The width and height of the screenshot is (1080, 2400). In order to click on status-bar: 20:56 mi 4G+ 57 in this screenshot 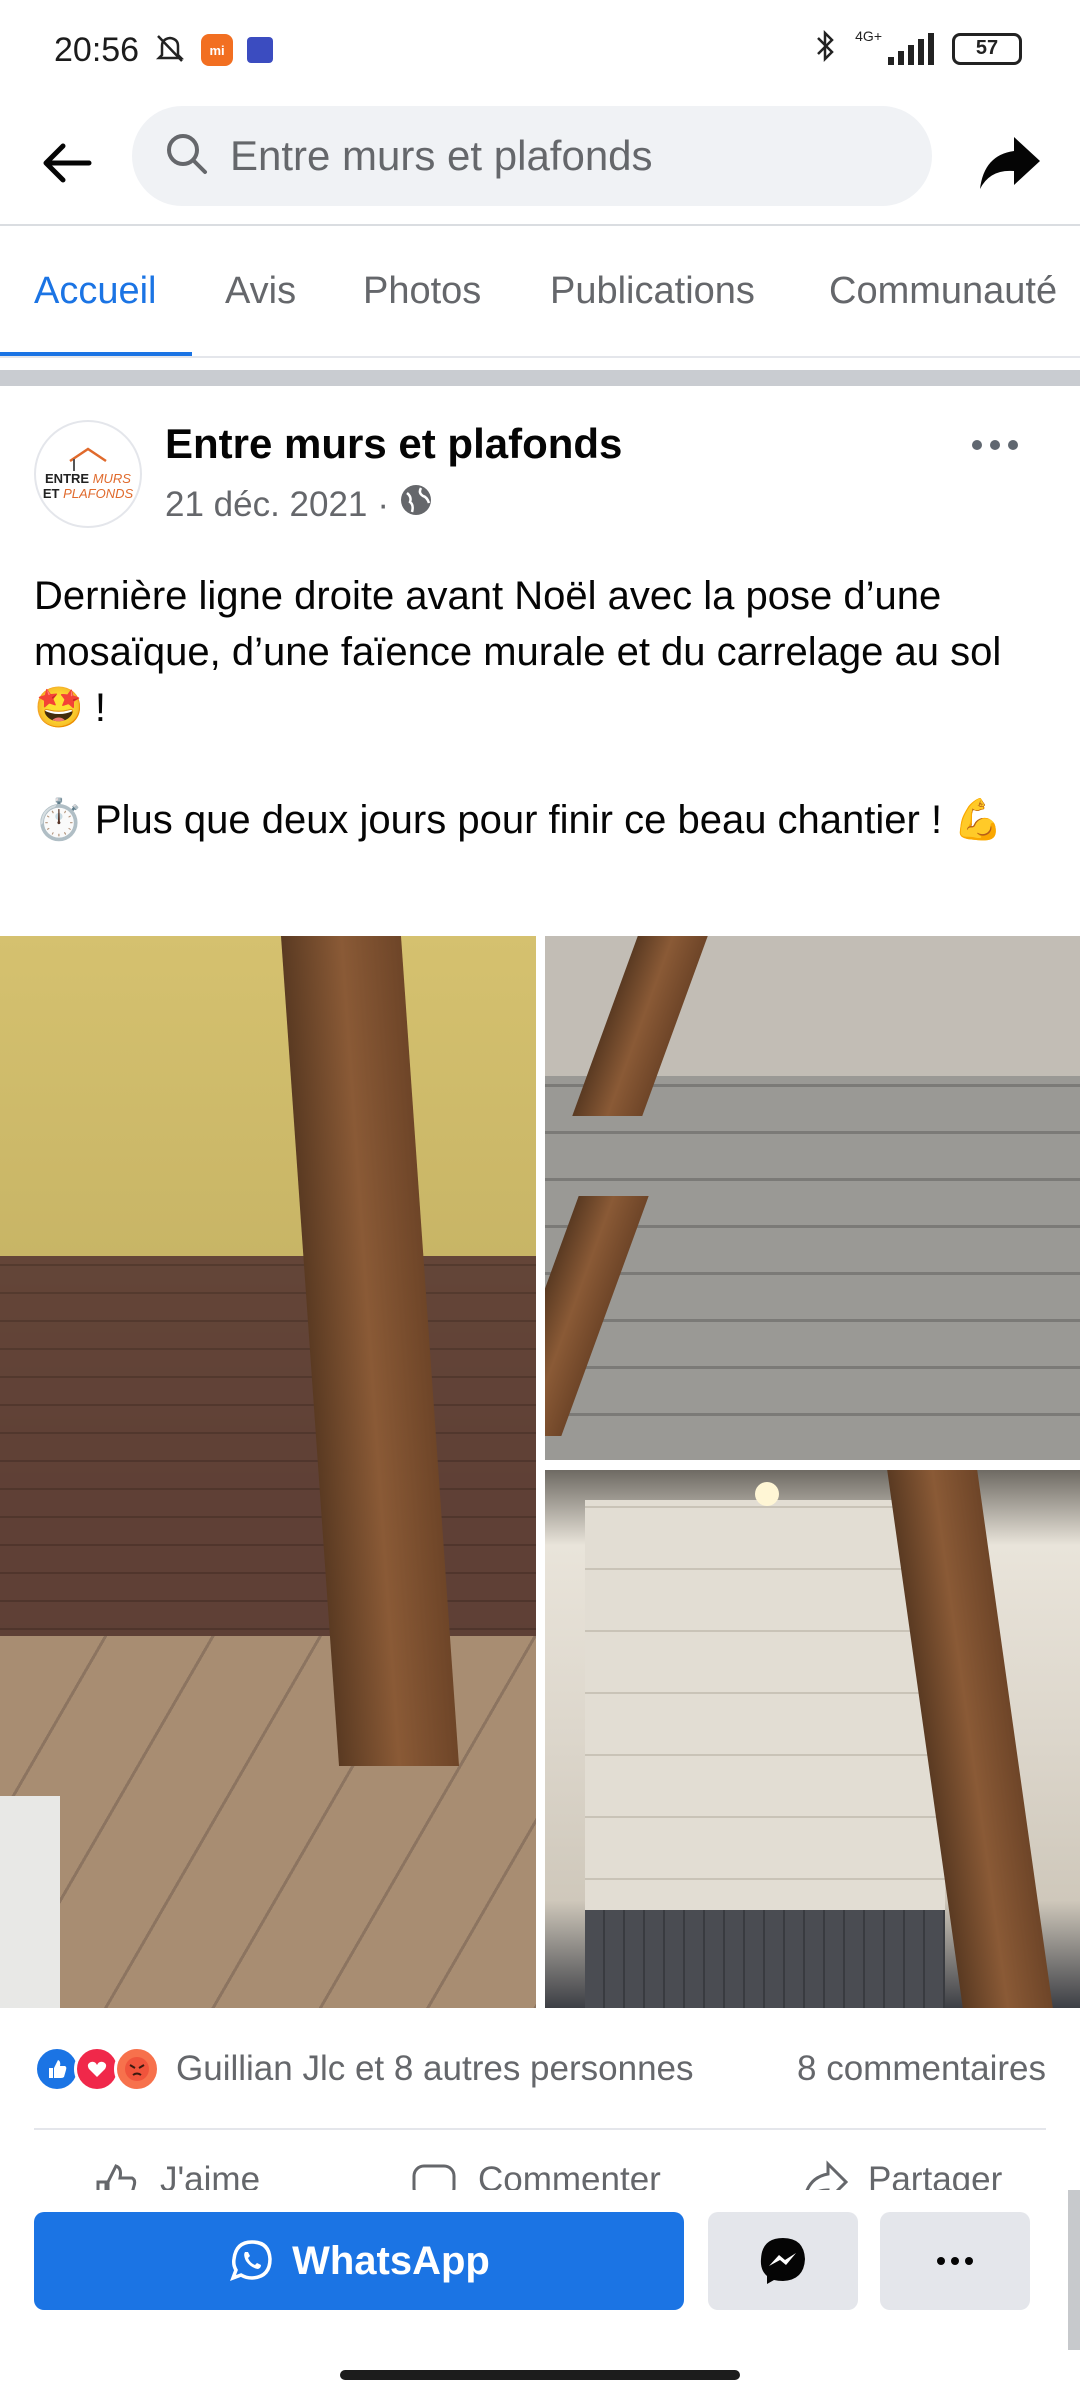, I will do `click(540, 50)`.